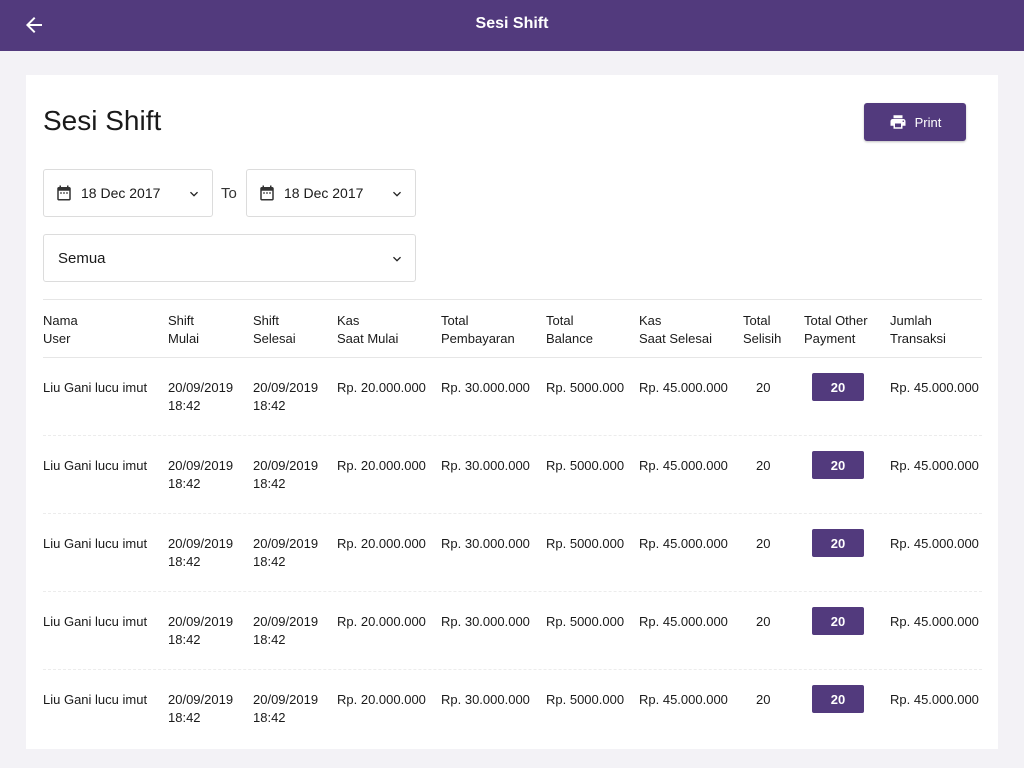 The width and height of the screenshot is (1024, 768). Describe the element at coordinates (675, 329) in the screenshot. I see `col-header: Kas Saat Selesai` at that location.